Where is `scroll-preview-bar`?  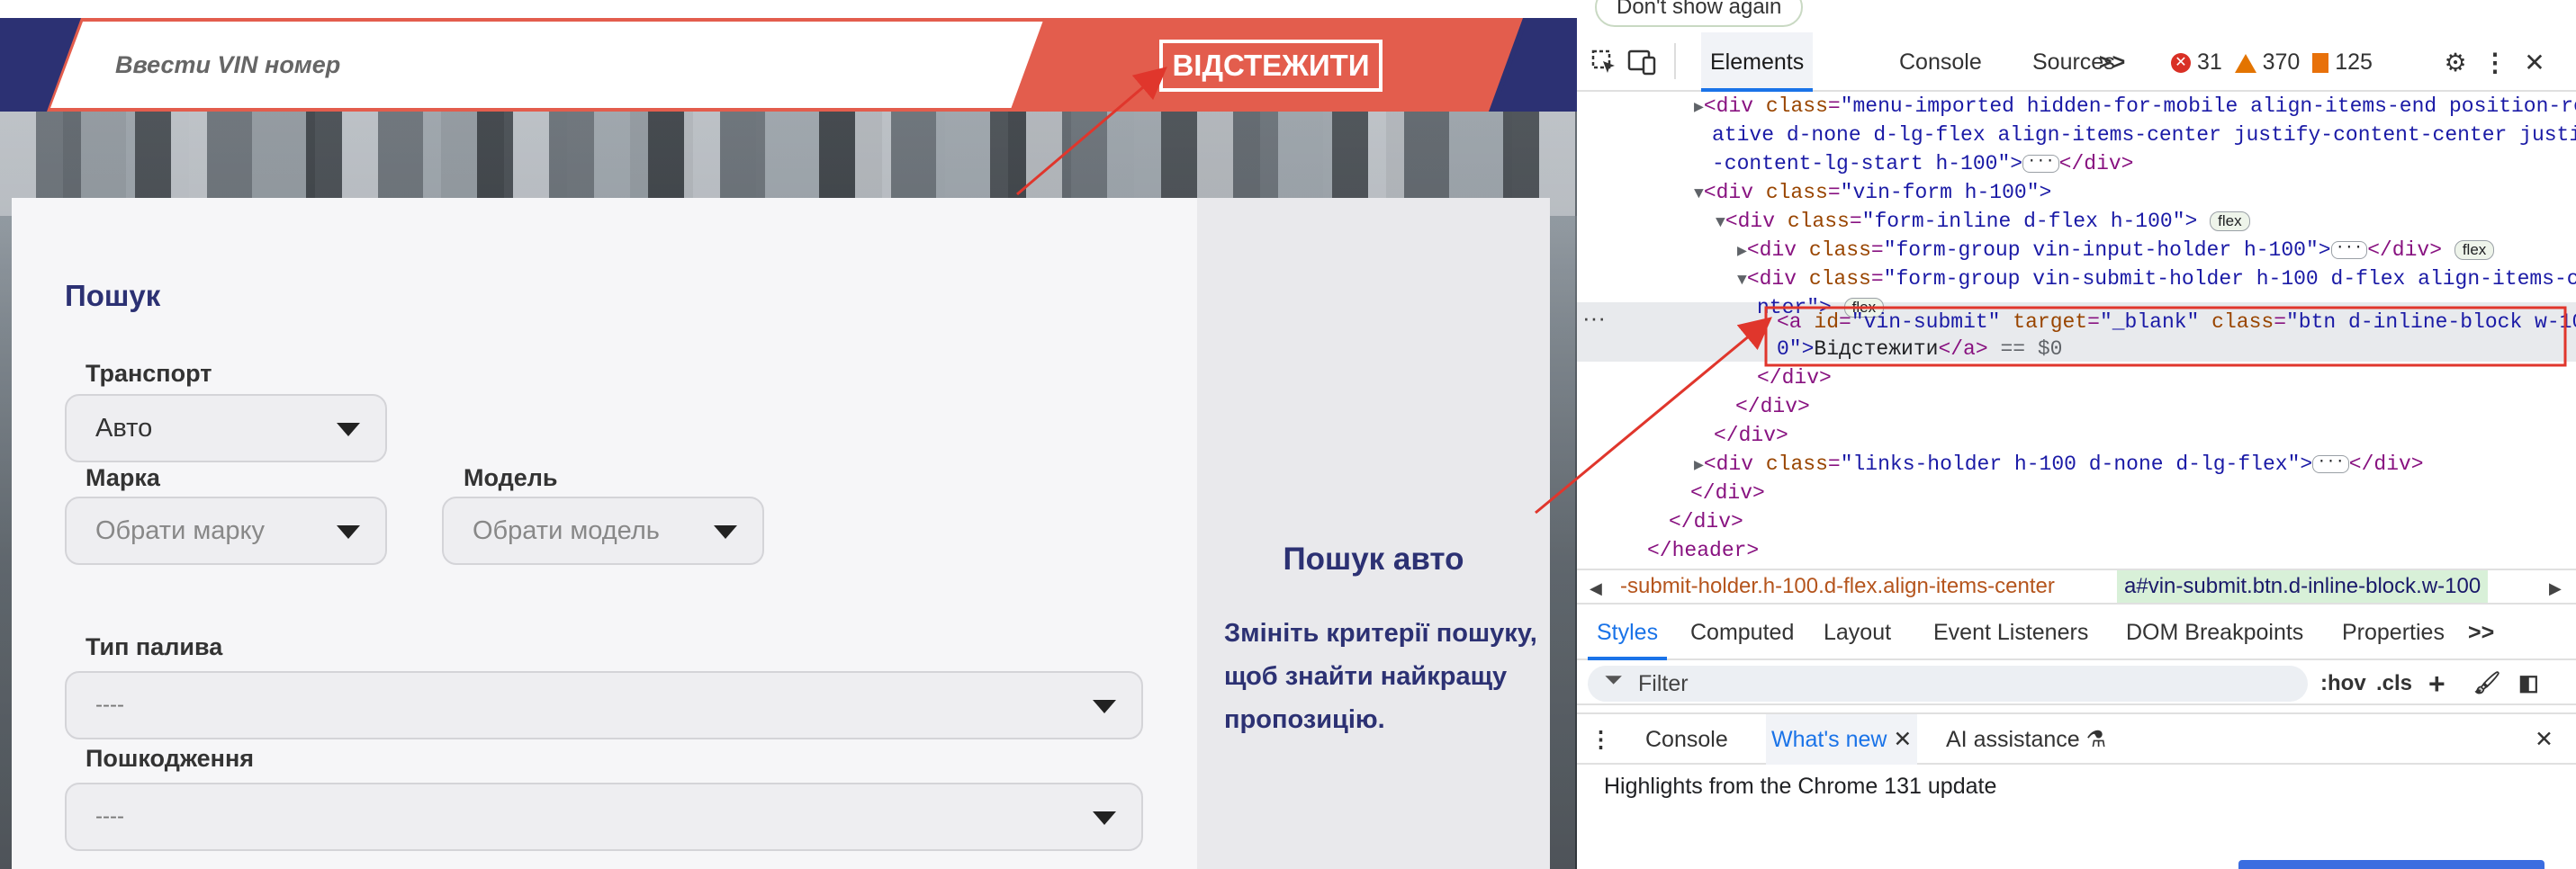 scroll-preview-bar is located at coordinates (2391, 864).